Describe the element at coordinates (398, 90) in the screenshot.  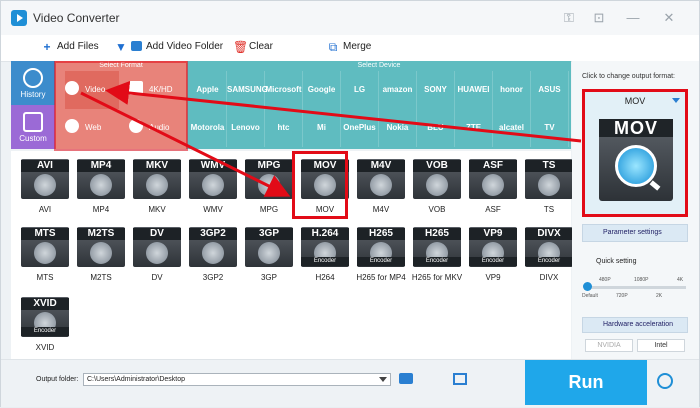
I see `device-amazon: amazon` at that location.